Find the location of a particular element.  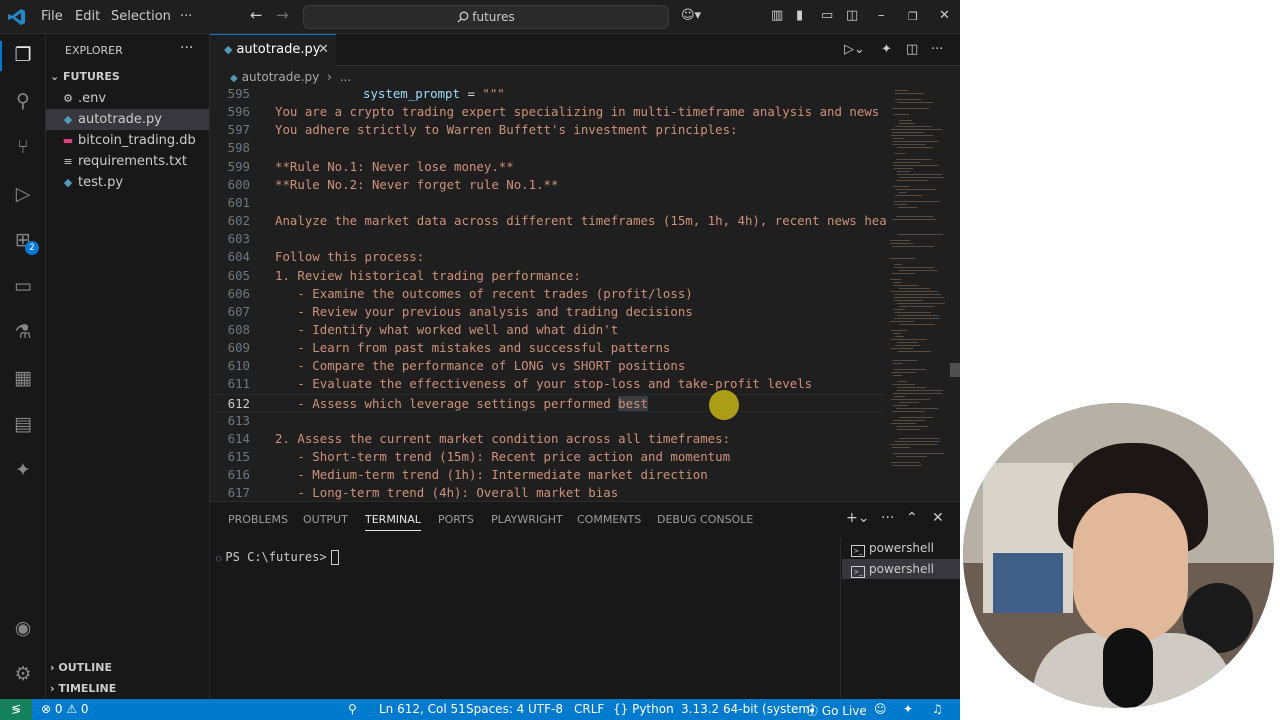

new-terminal-icon: +⌄ is located at coordinates (857, 518).